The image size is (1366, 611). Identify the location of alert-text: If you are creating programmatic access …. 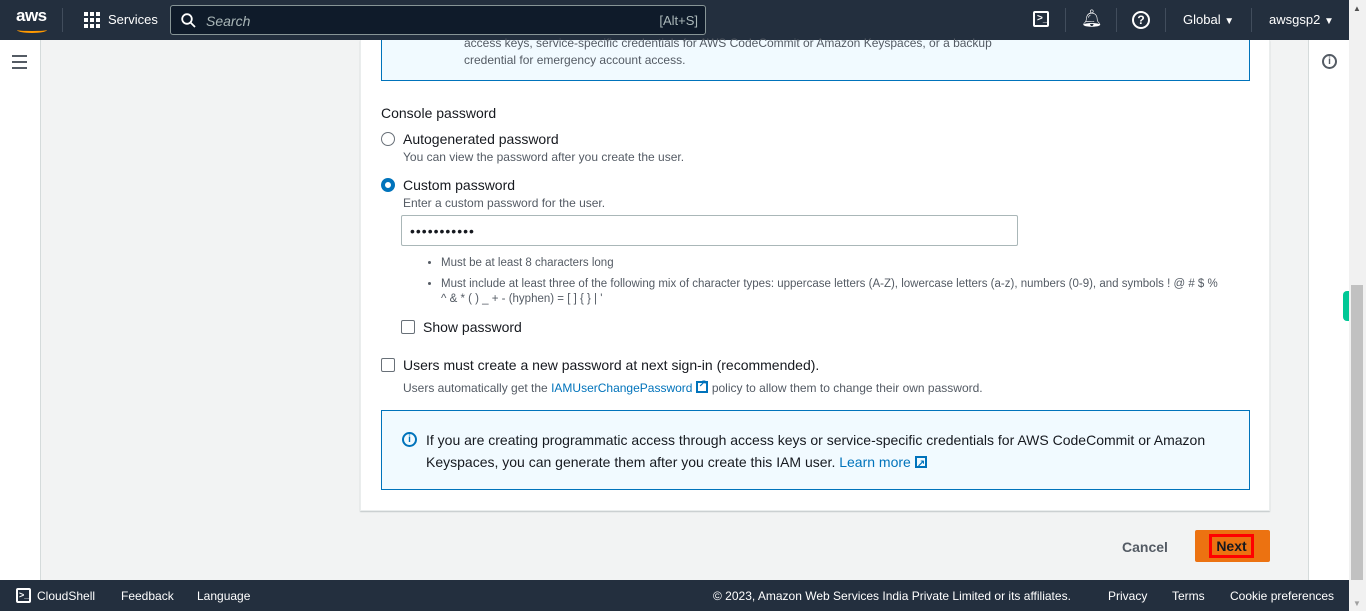
(826, 452).